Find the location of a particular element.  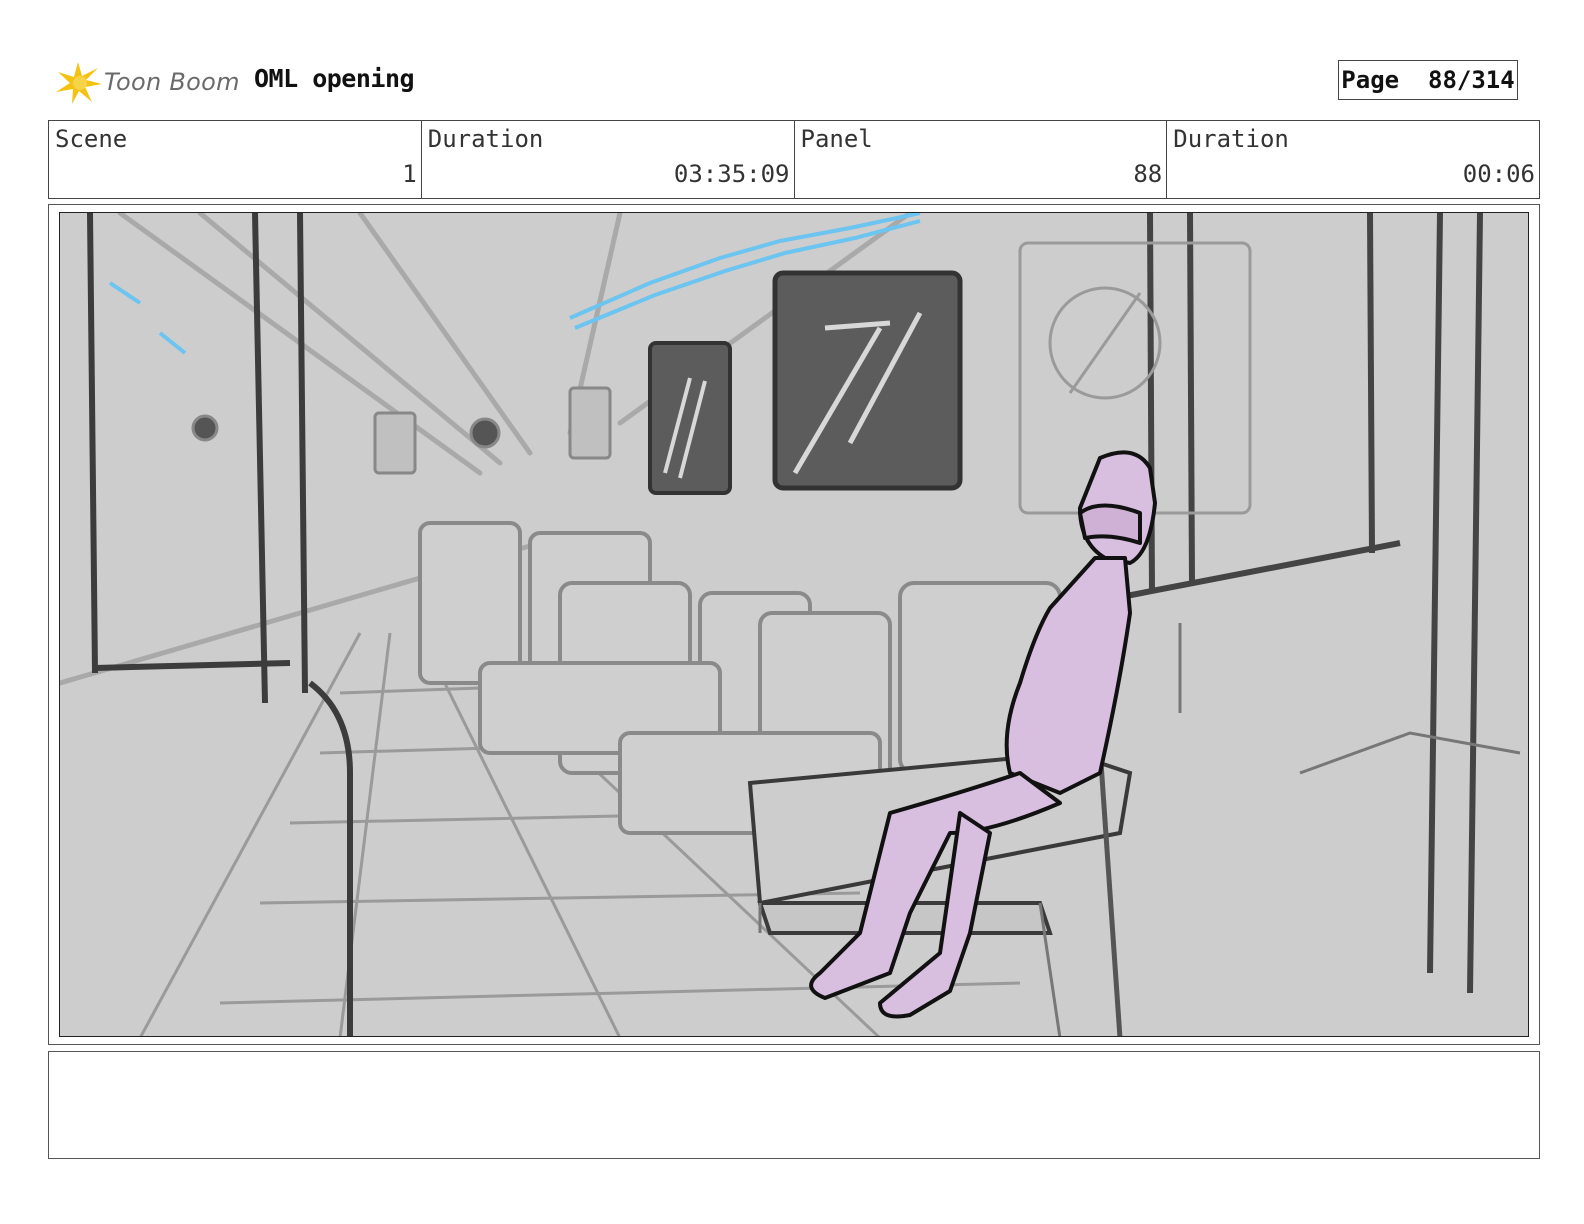

scene-cell: Scene 1 is located at coordinates (235, 159).